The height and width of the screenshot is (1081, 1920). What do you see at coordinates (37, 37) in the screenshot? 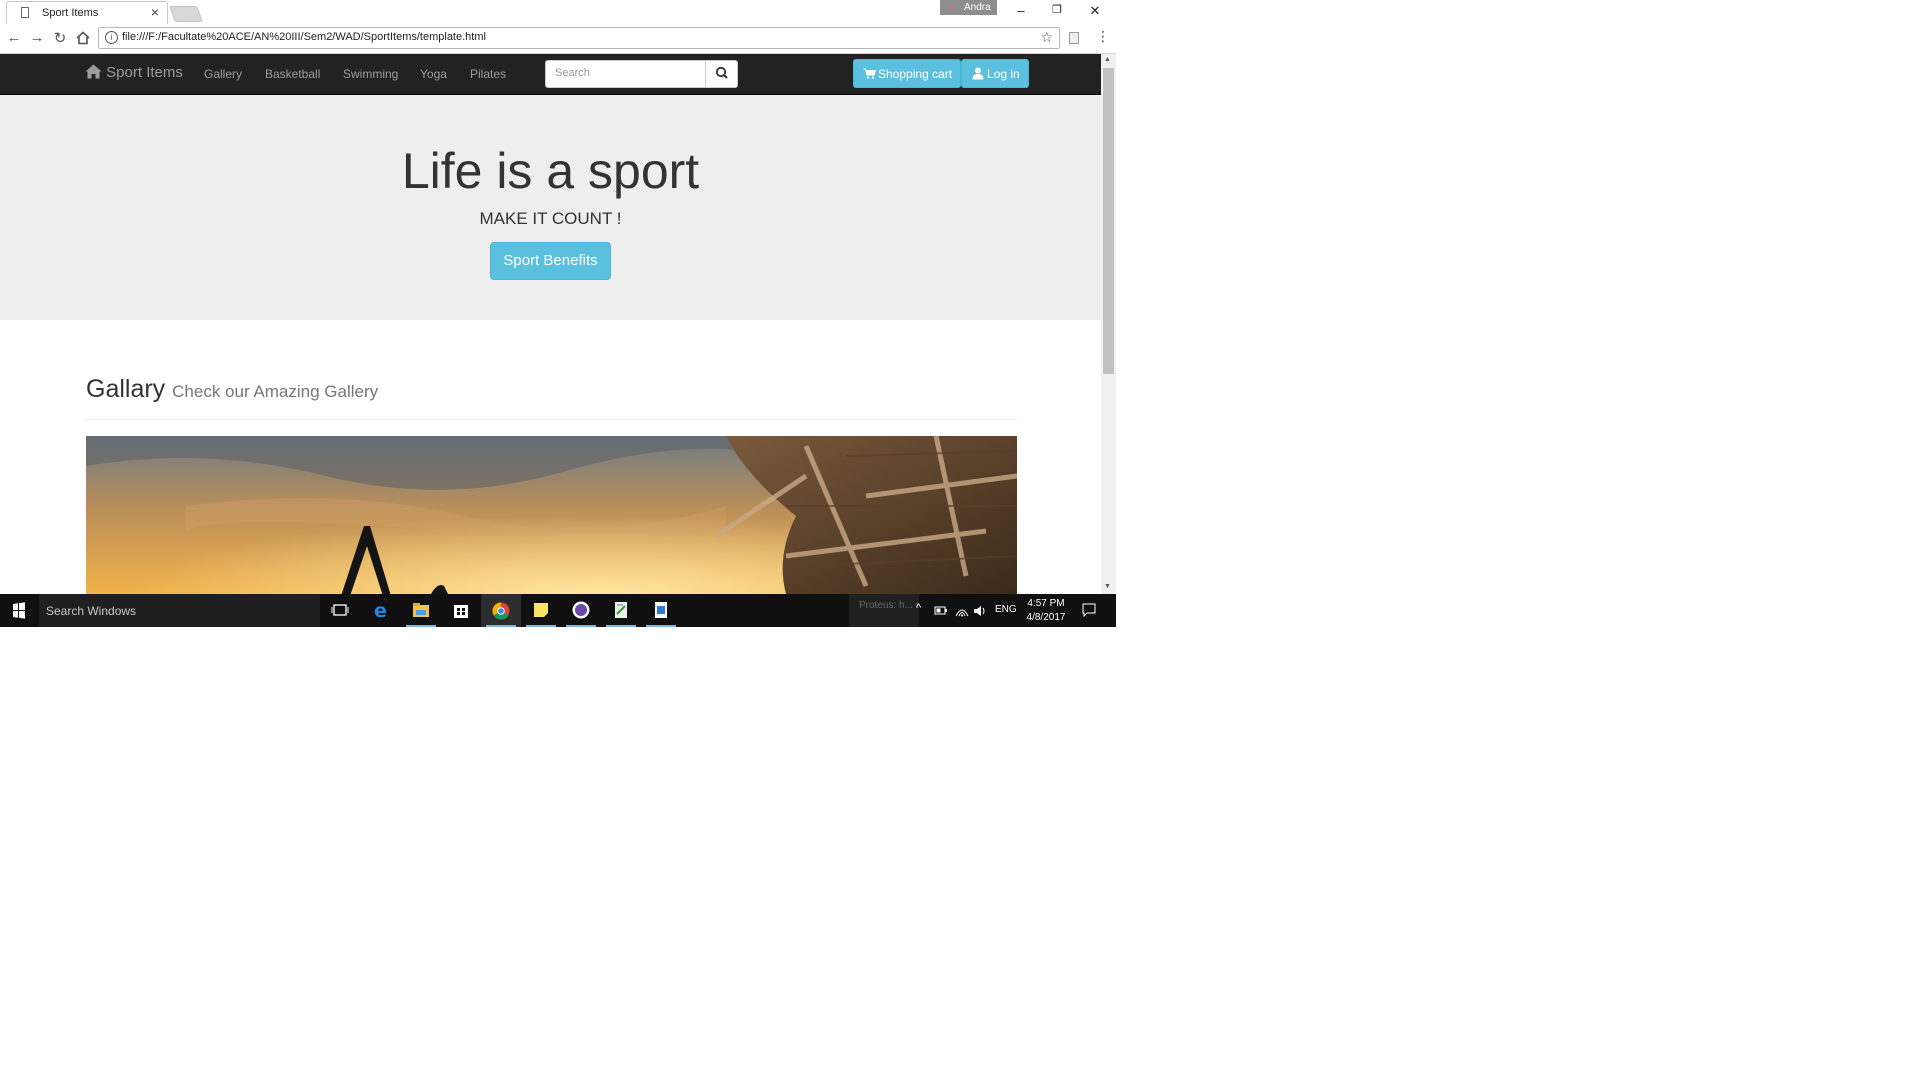
I see `forward-button: →` at bounding box center [37, 37].